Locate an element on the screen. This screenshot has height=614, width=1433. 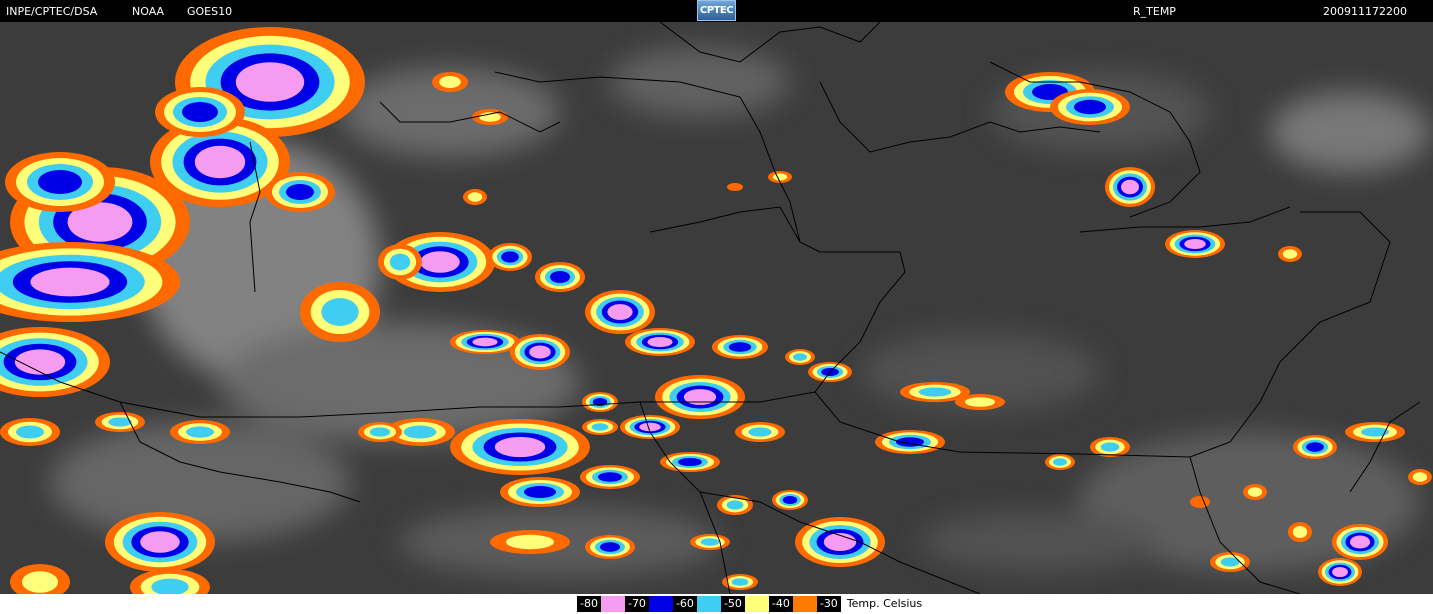
legend-label: -30 is located at coordinates (828, 604).